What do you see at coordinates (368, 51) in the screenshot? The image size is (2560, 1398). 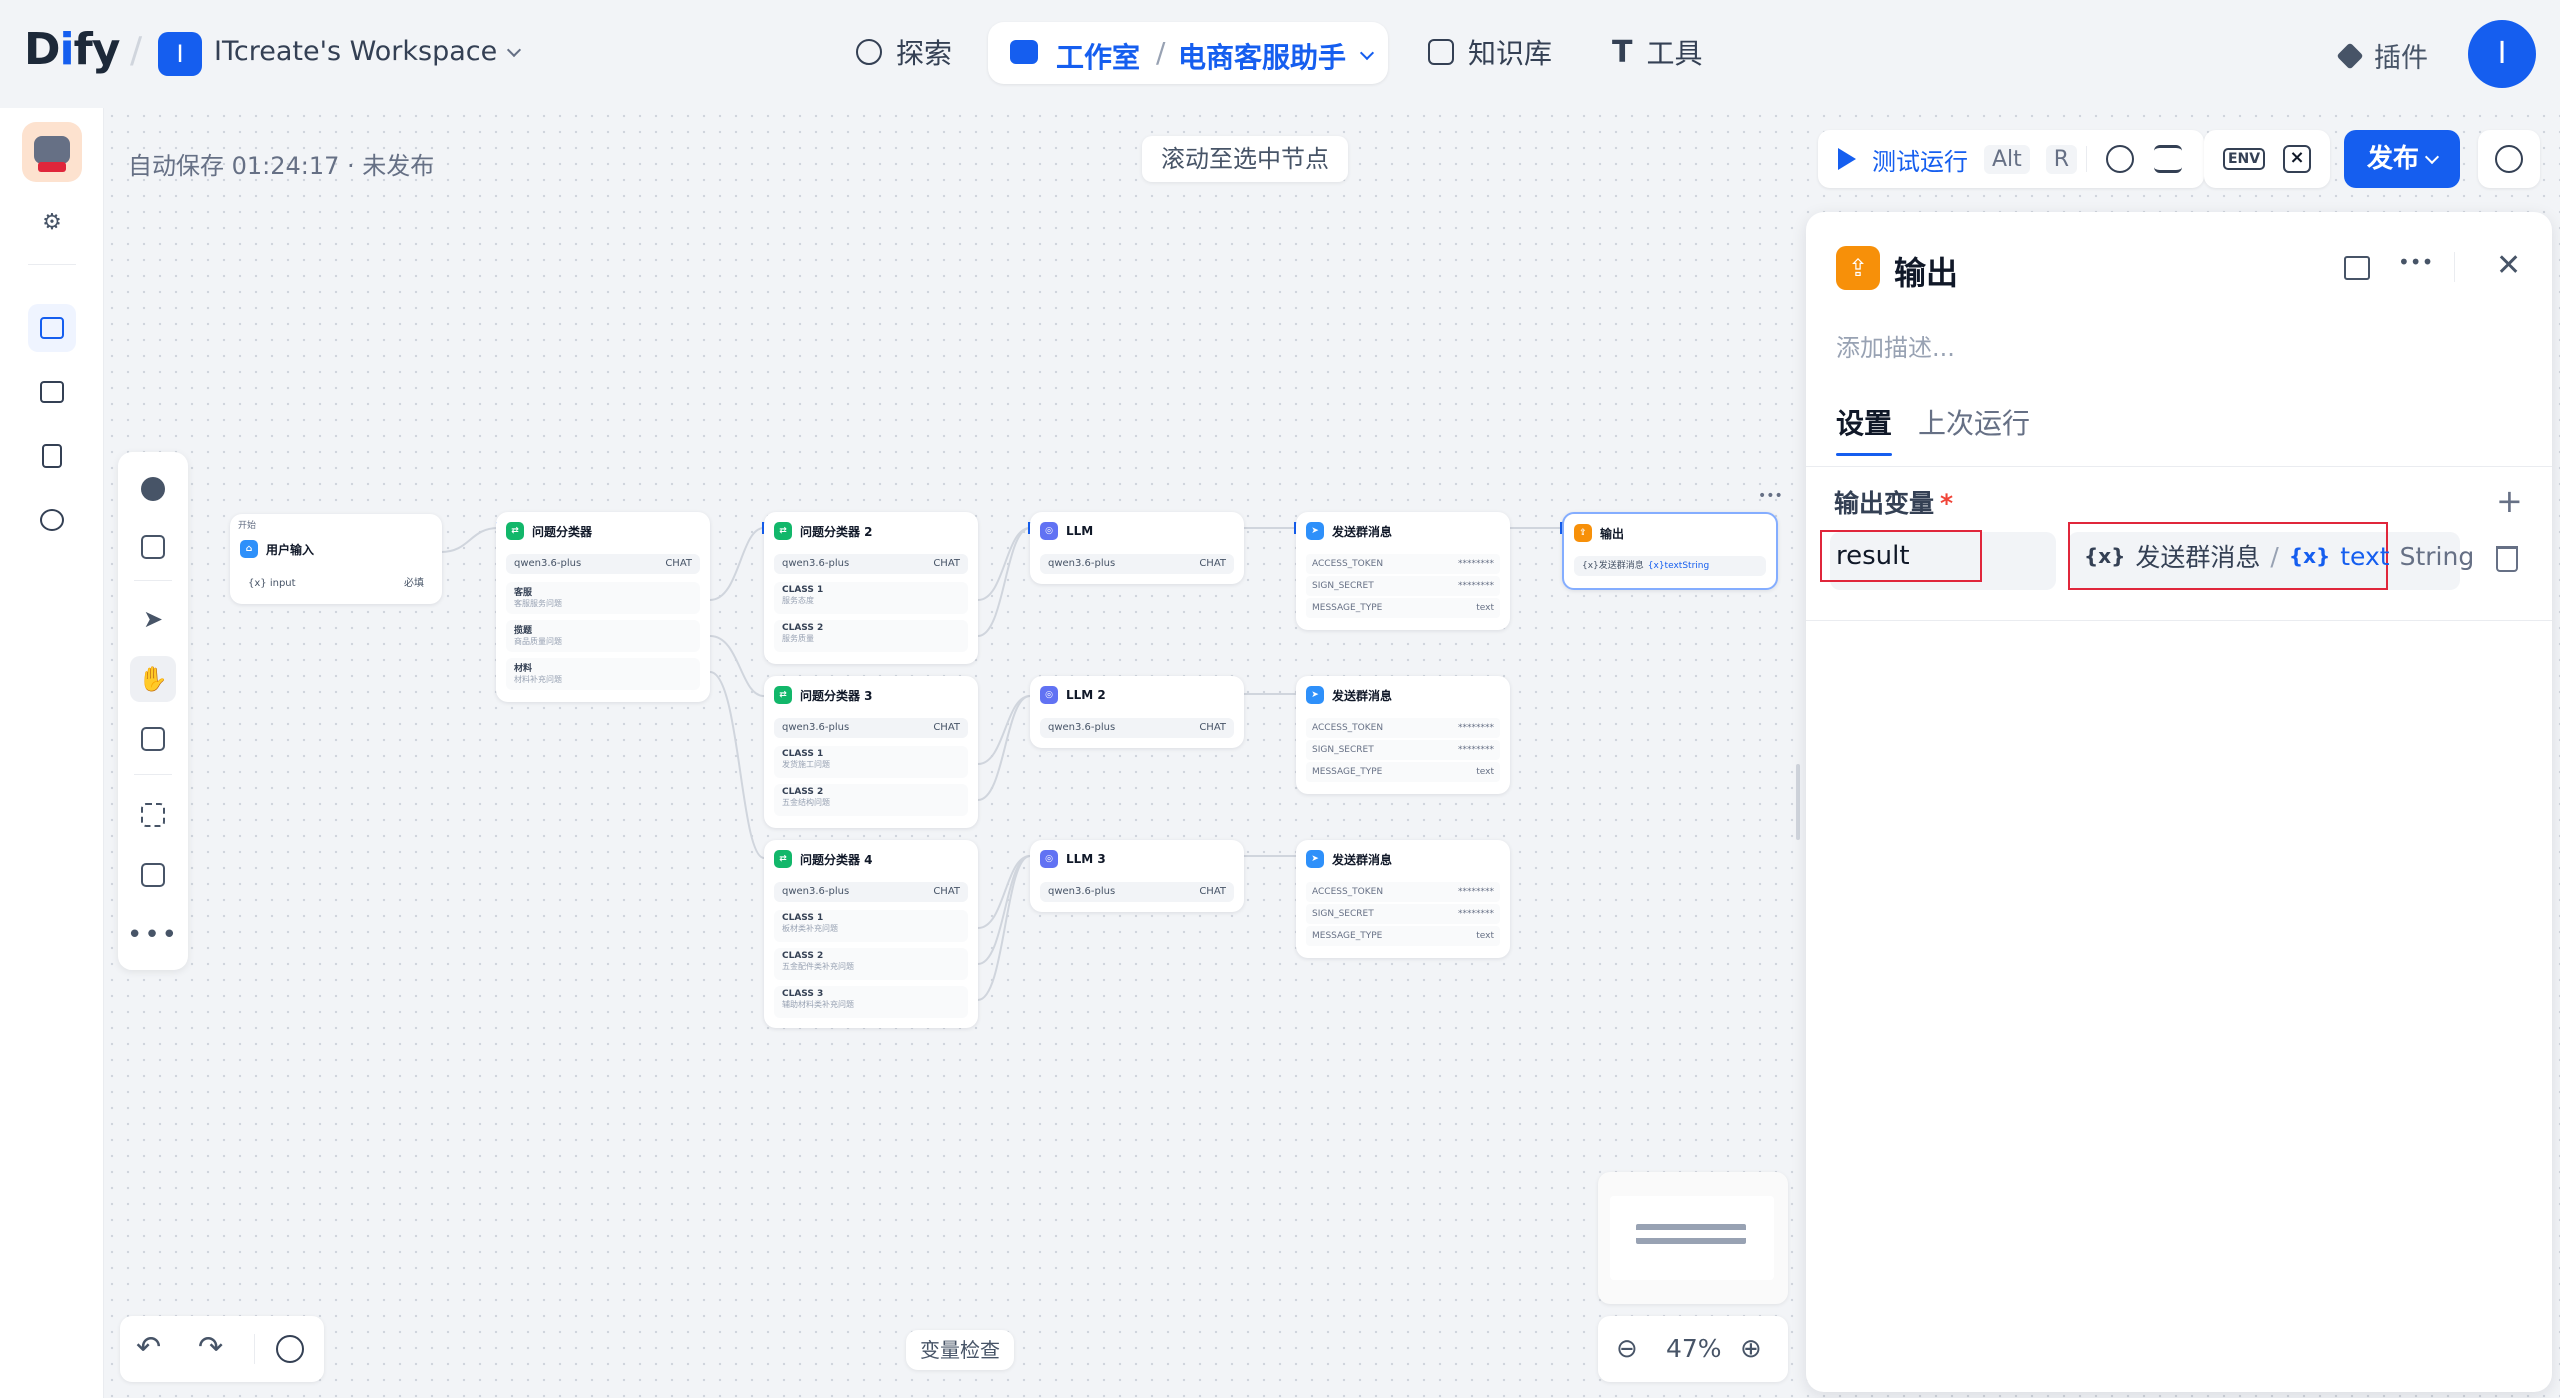 I see `workspace-switcher: ITcreate's Workspace` at bounding box center [368, 51].